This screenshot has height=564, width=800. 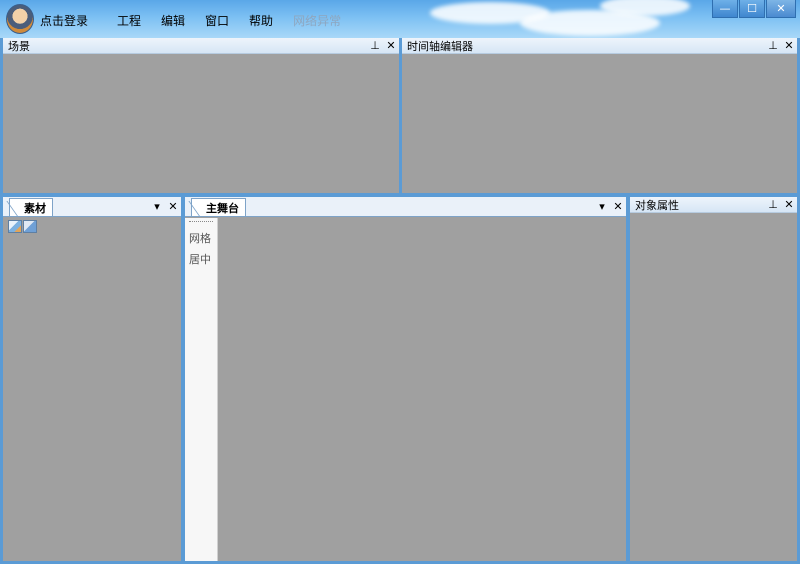 What do you see at coordinates (713, 379) in the screenshot?
I see `properties-panel: 对象属性 ⊥ ✕` at bounding box center [713, 379].